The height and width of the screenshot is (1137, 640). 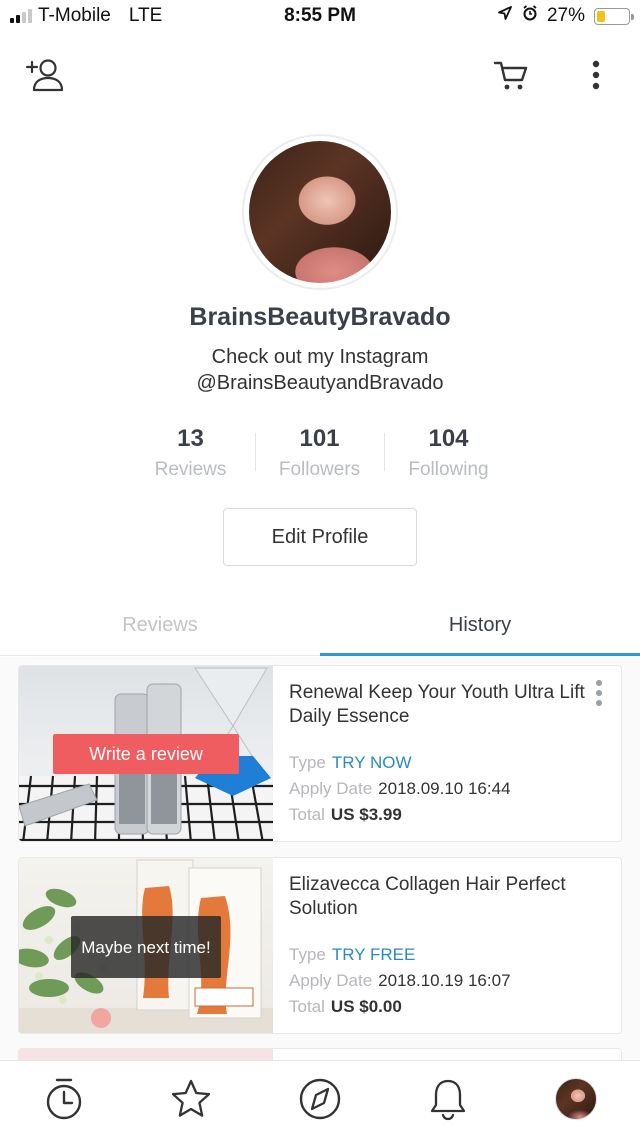 What do you see at coordinates (505, 16) in the screenshot?
I see `location-icon` at bounding box center [505, 16].